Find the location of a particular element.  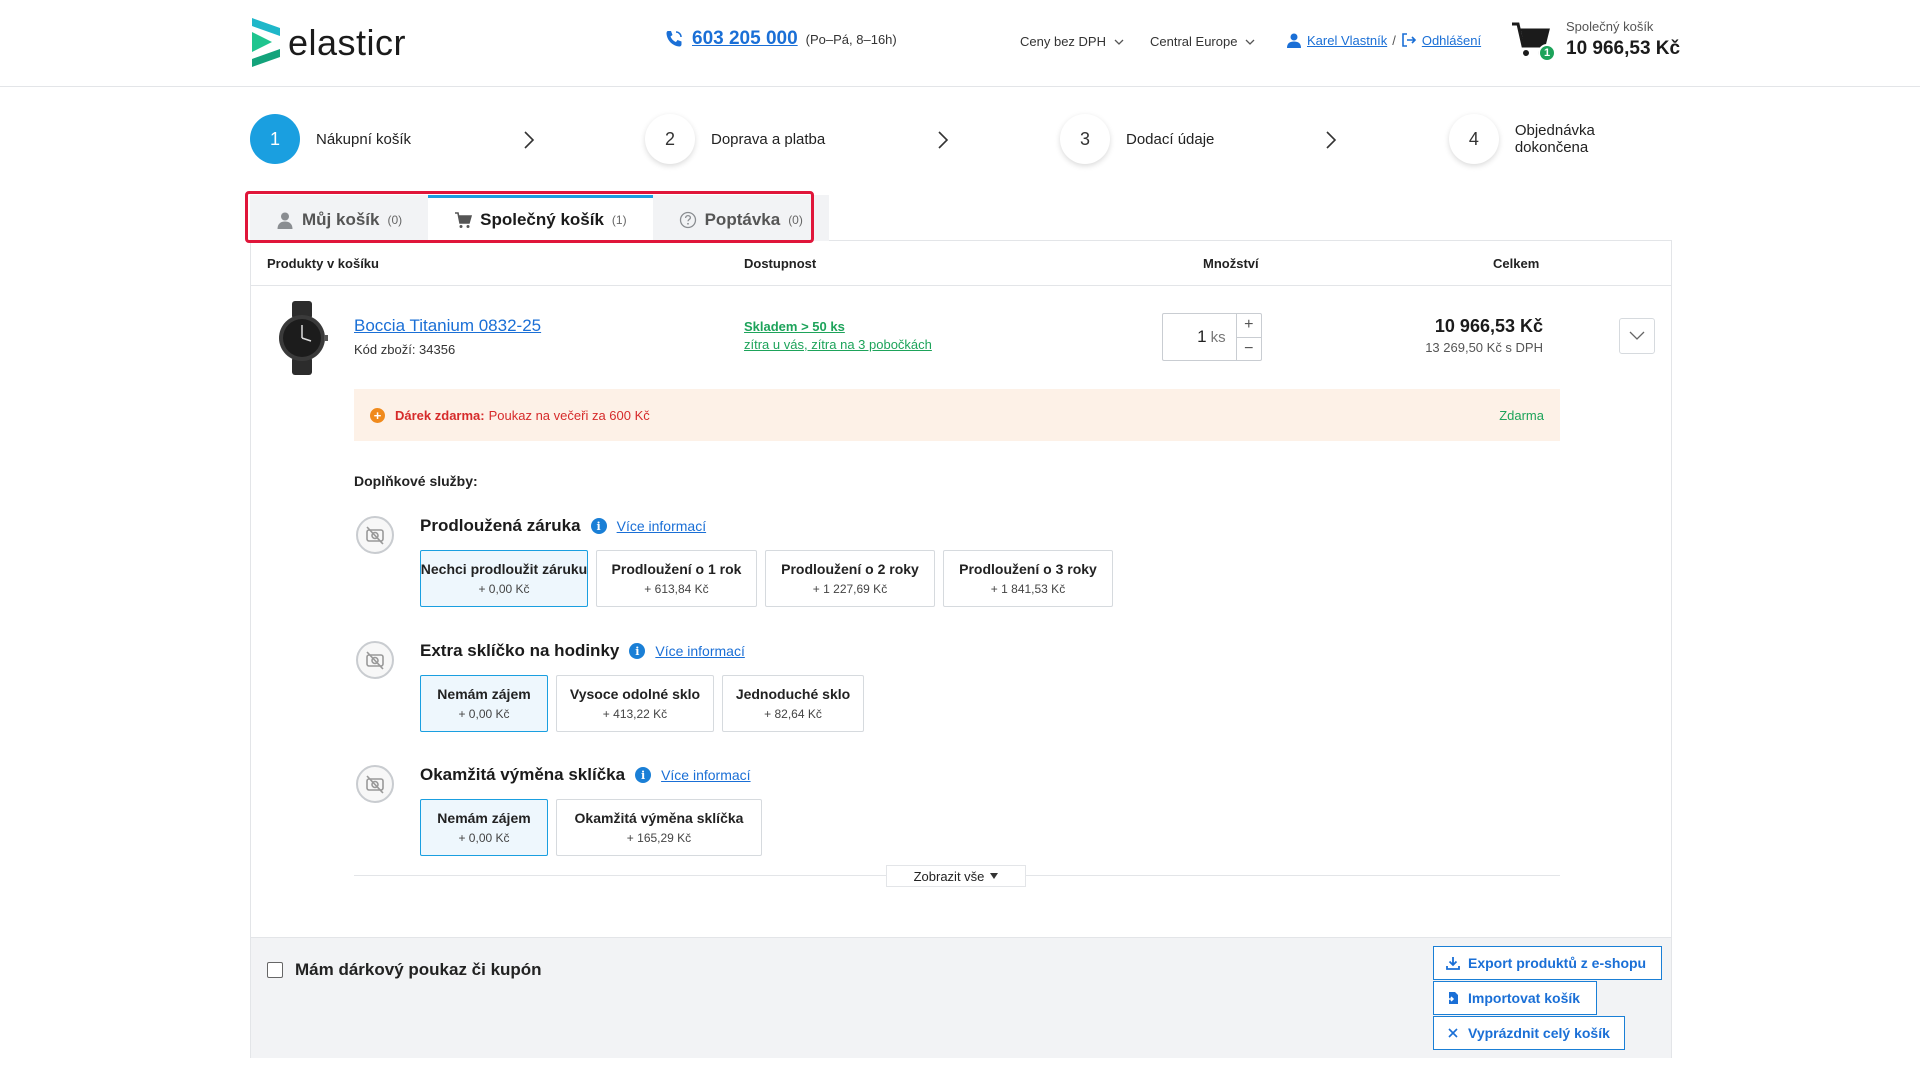

region-dropdown: Central Europe is located at coordinates (1202, 41).